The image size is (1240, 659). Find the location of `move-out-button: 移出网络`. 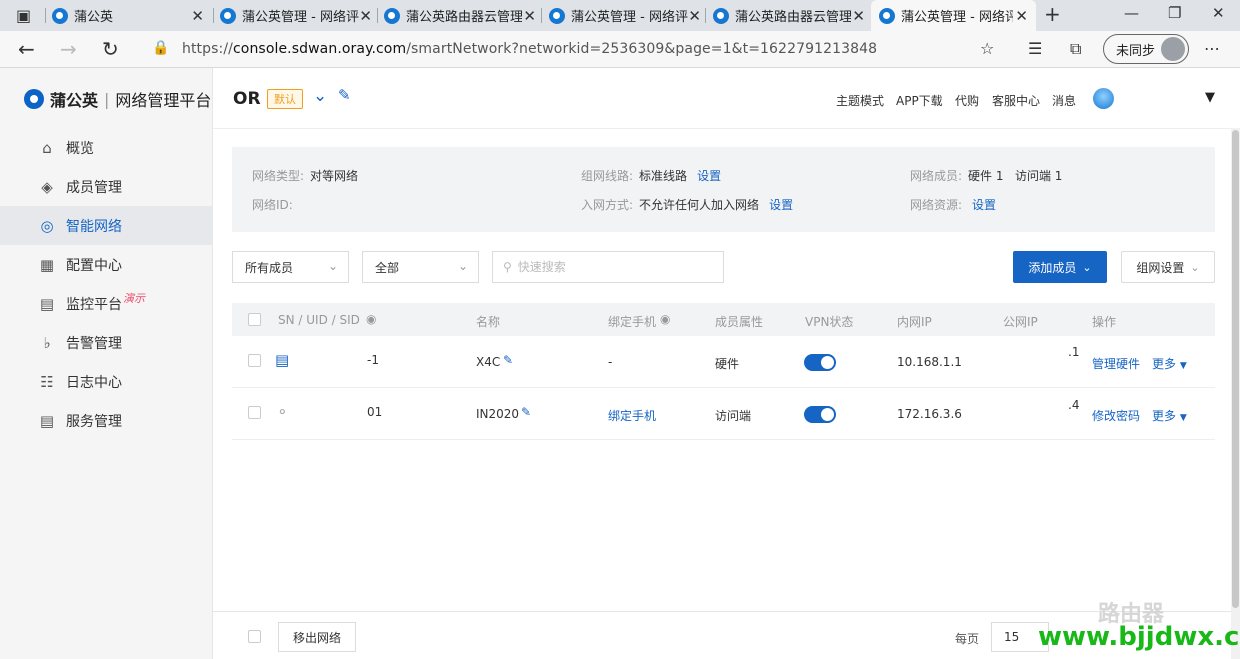

move-out-button: 移出网络 is located at coordinates (317, 637).